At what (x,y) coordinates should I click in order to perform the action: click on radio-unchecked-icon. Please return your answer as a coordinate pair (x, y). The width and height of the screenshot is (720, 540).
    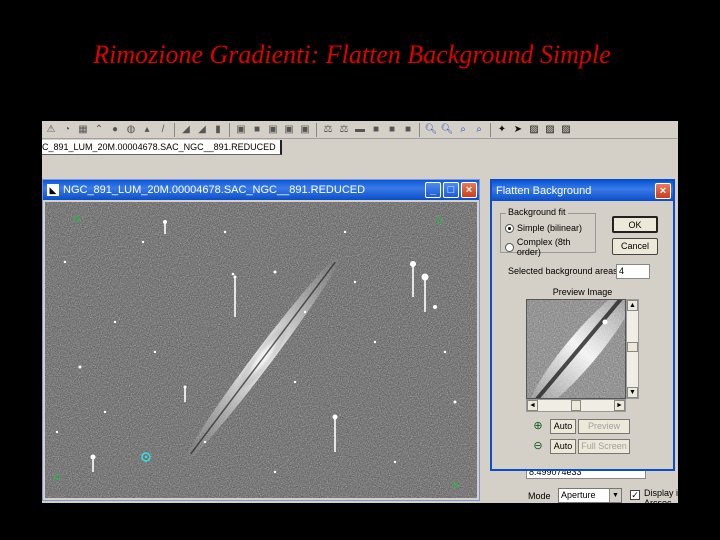
    Looking at the image, I should click on (509, 247).